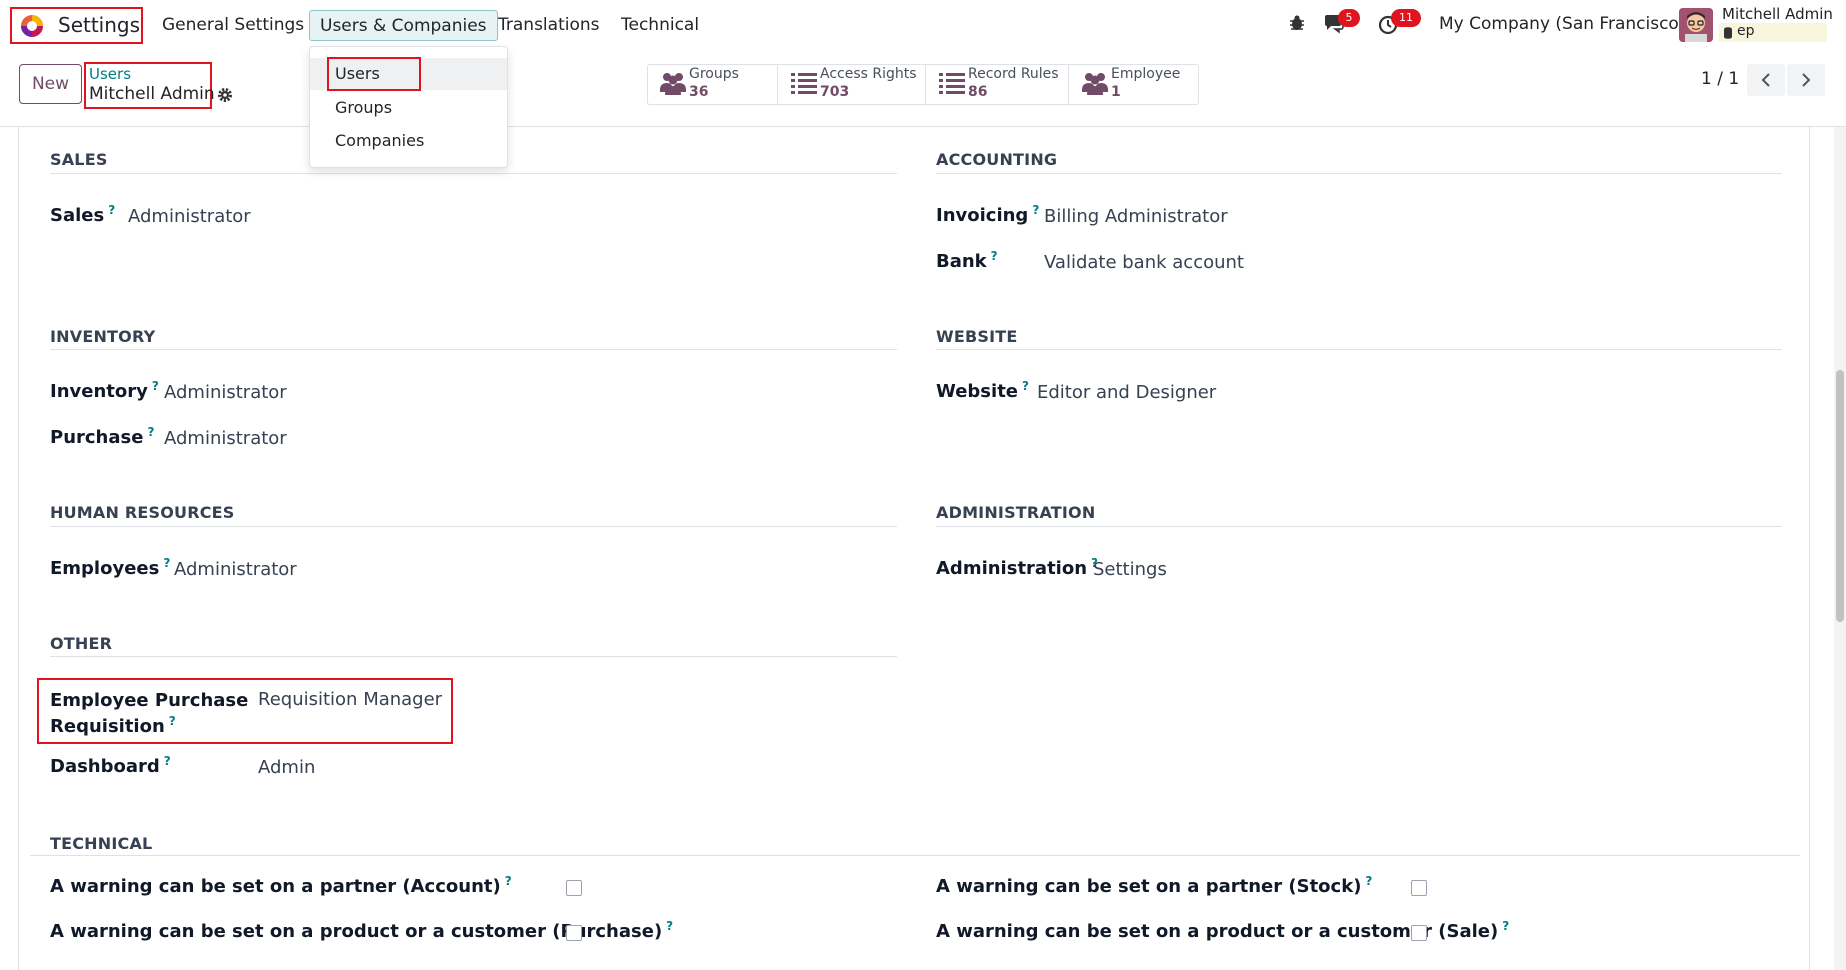  I want to click on field-dashboard-value: Admin, so click(286, 767).